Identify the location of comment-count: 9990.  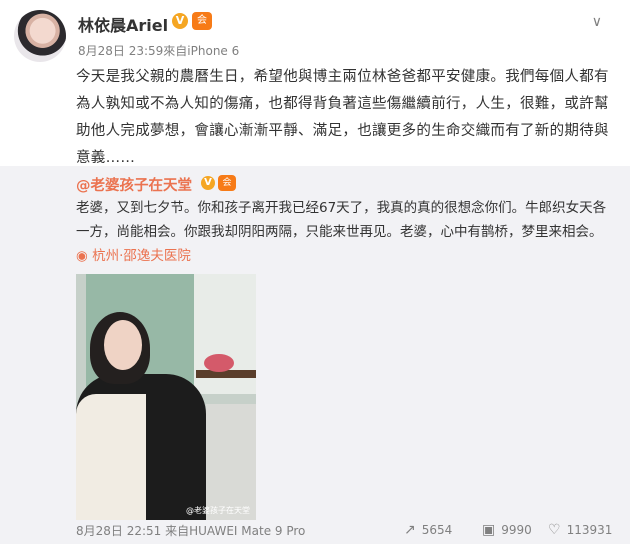
(516, 530).